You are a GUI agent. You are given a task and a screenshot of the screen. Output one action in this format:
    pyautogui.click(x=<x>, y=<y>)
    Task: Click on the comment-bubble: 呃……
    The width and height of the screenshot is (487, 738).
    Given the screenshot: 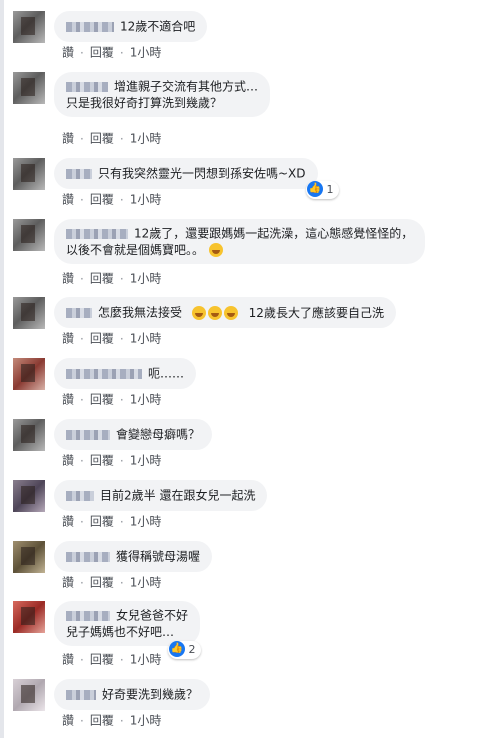 What is the action you would take?
    pyautogui.click(x=125, y=373)
    